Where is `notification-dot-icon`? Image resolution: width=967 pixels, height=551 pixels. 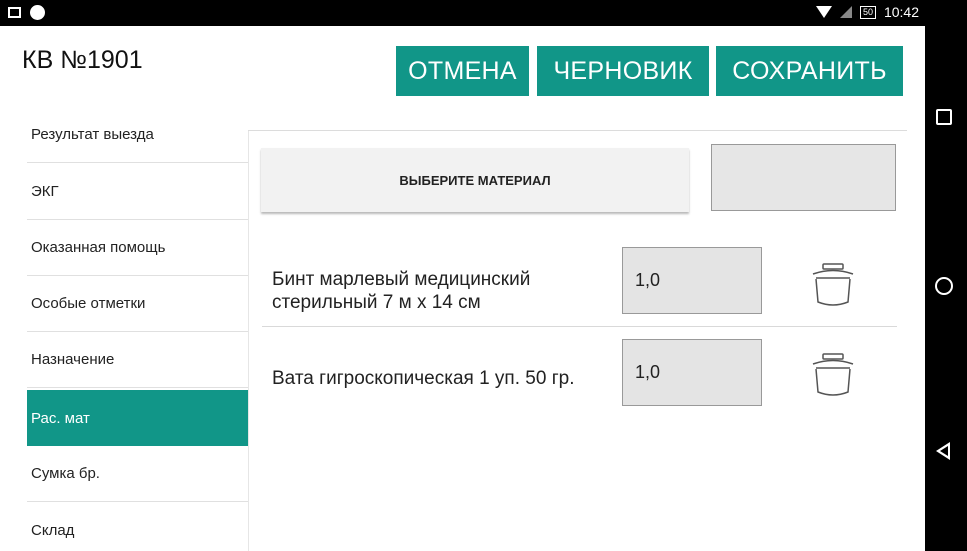 notification-dot-icon is located at coordinates (37, 12).